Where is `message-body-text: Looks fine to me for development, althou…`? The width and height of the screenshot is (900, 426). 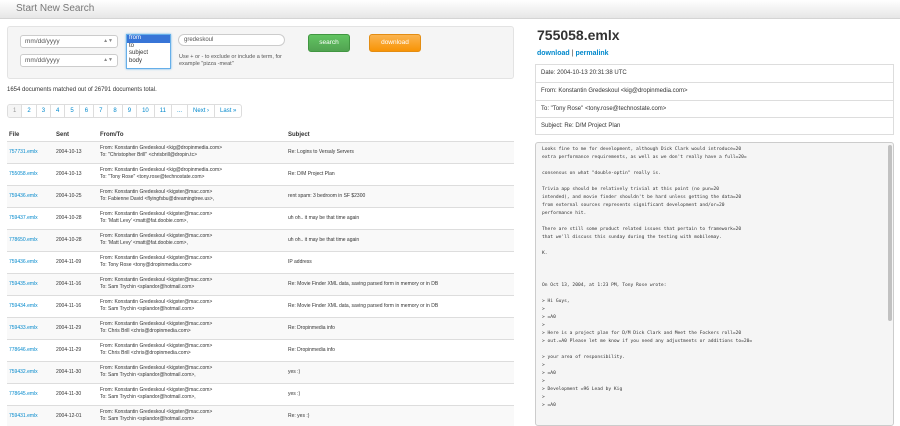
message-body-text: Looks fine to me for development, althou… is located at coordinates (647, 277).